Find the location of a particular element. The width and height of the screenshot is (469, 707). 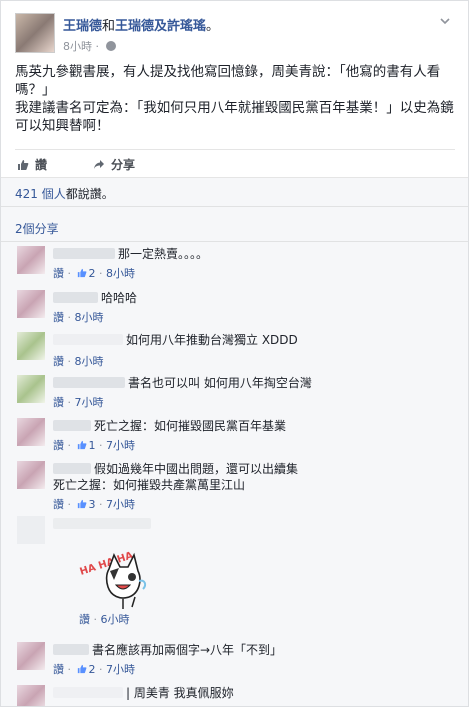

like-button: 讚 is located at coordinates (32, 164).